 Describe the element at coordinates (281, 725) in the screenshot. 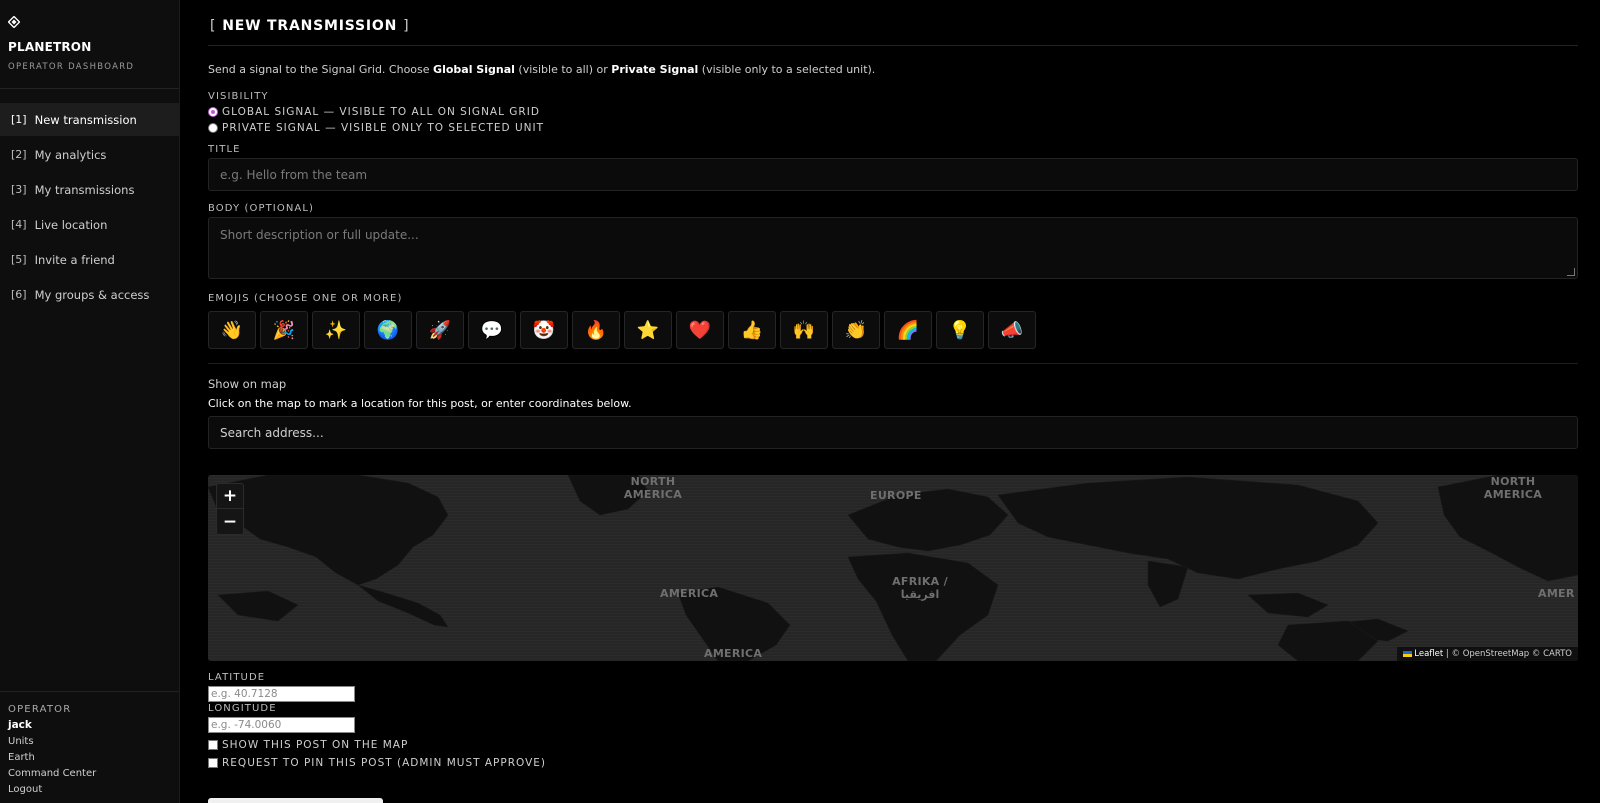

I see `longitude-input: e.g. -74.0060` at that location.